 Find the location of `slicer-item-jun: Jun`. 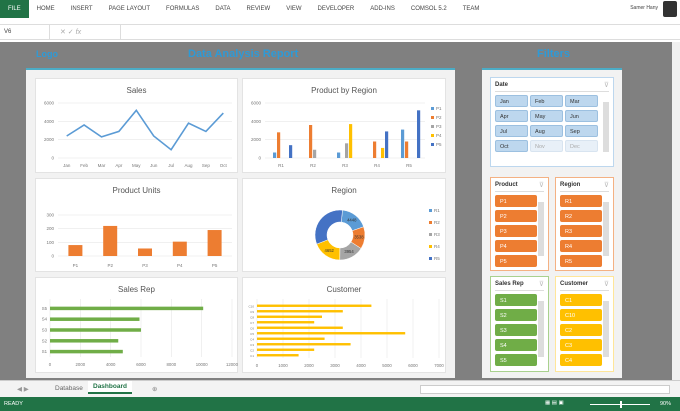

slicer-item-jun: Jun is located at coordinates (581, 116).